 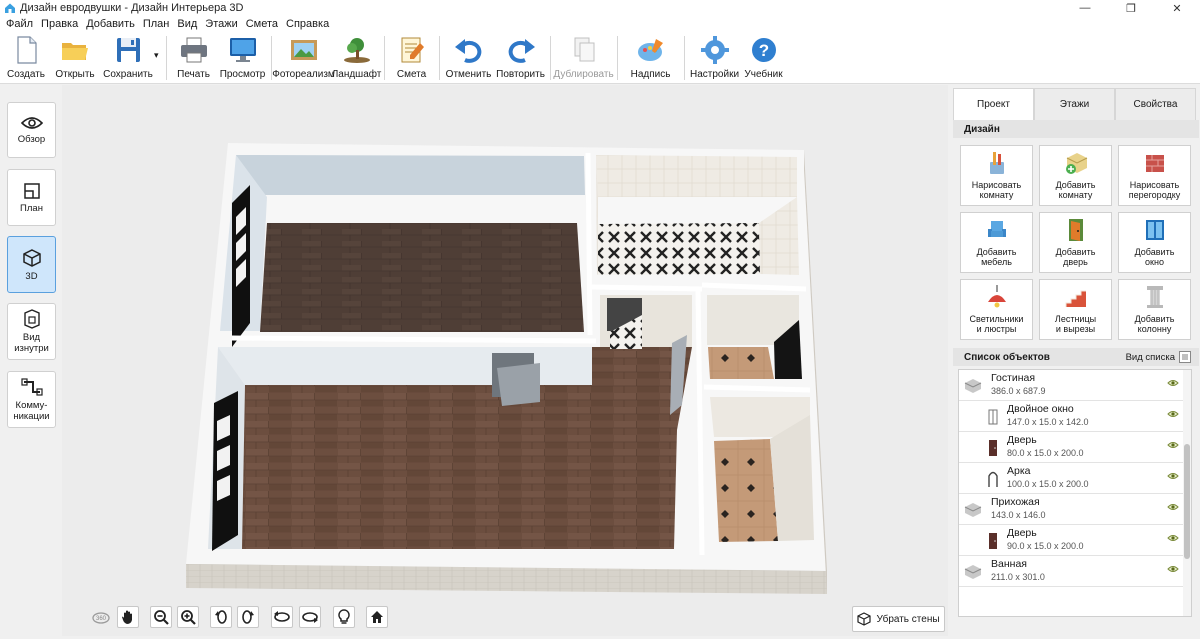 What do you see at coordinates (1158, 357) in the screenshot?
I see `list-view-toggle: Вид списка` at bounding box center [1158, 357].